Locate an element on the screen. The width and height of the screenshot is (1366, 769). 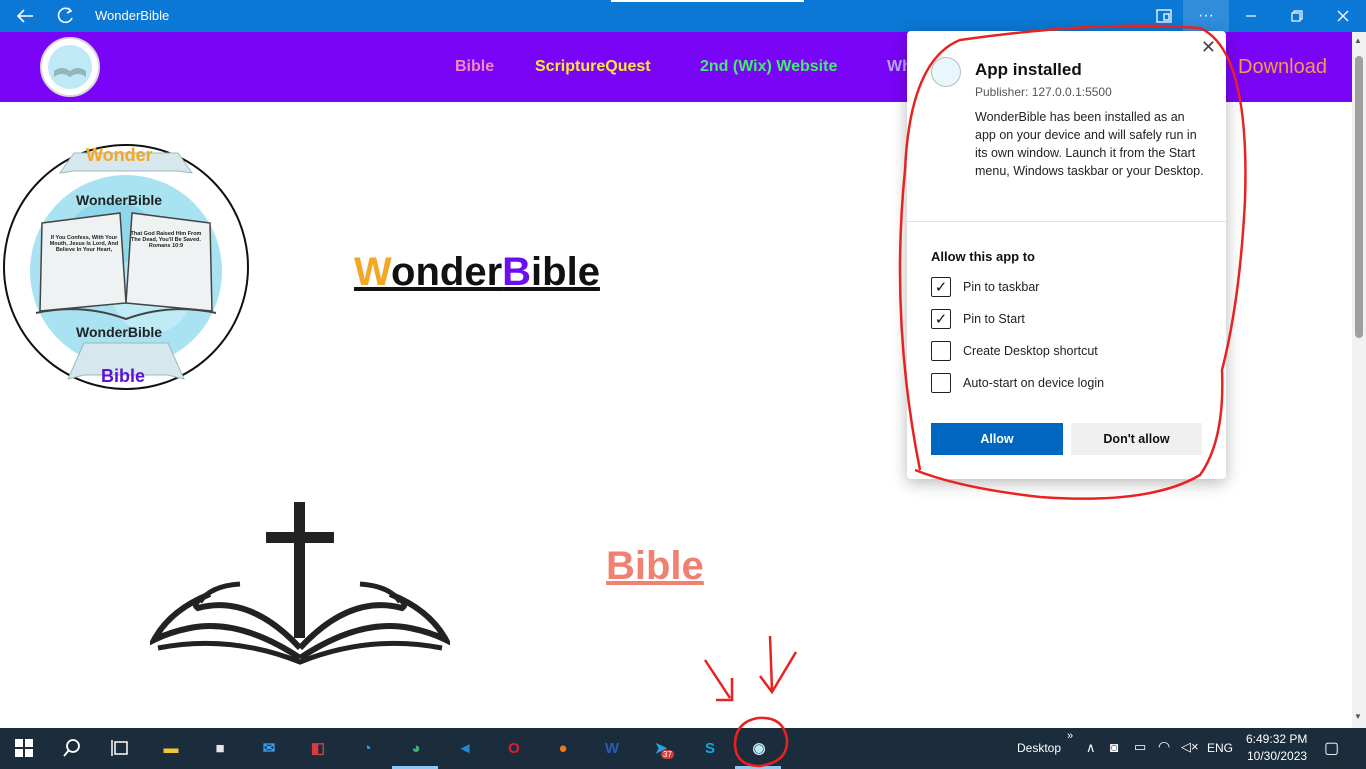
show-hidden-icons-icon: ∧ is located at coordinates (1091, 748).